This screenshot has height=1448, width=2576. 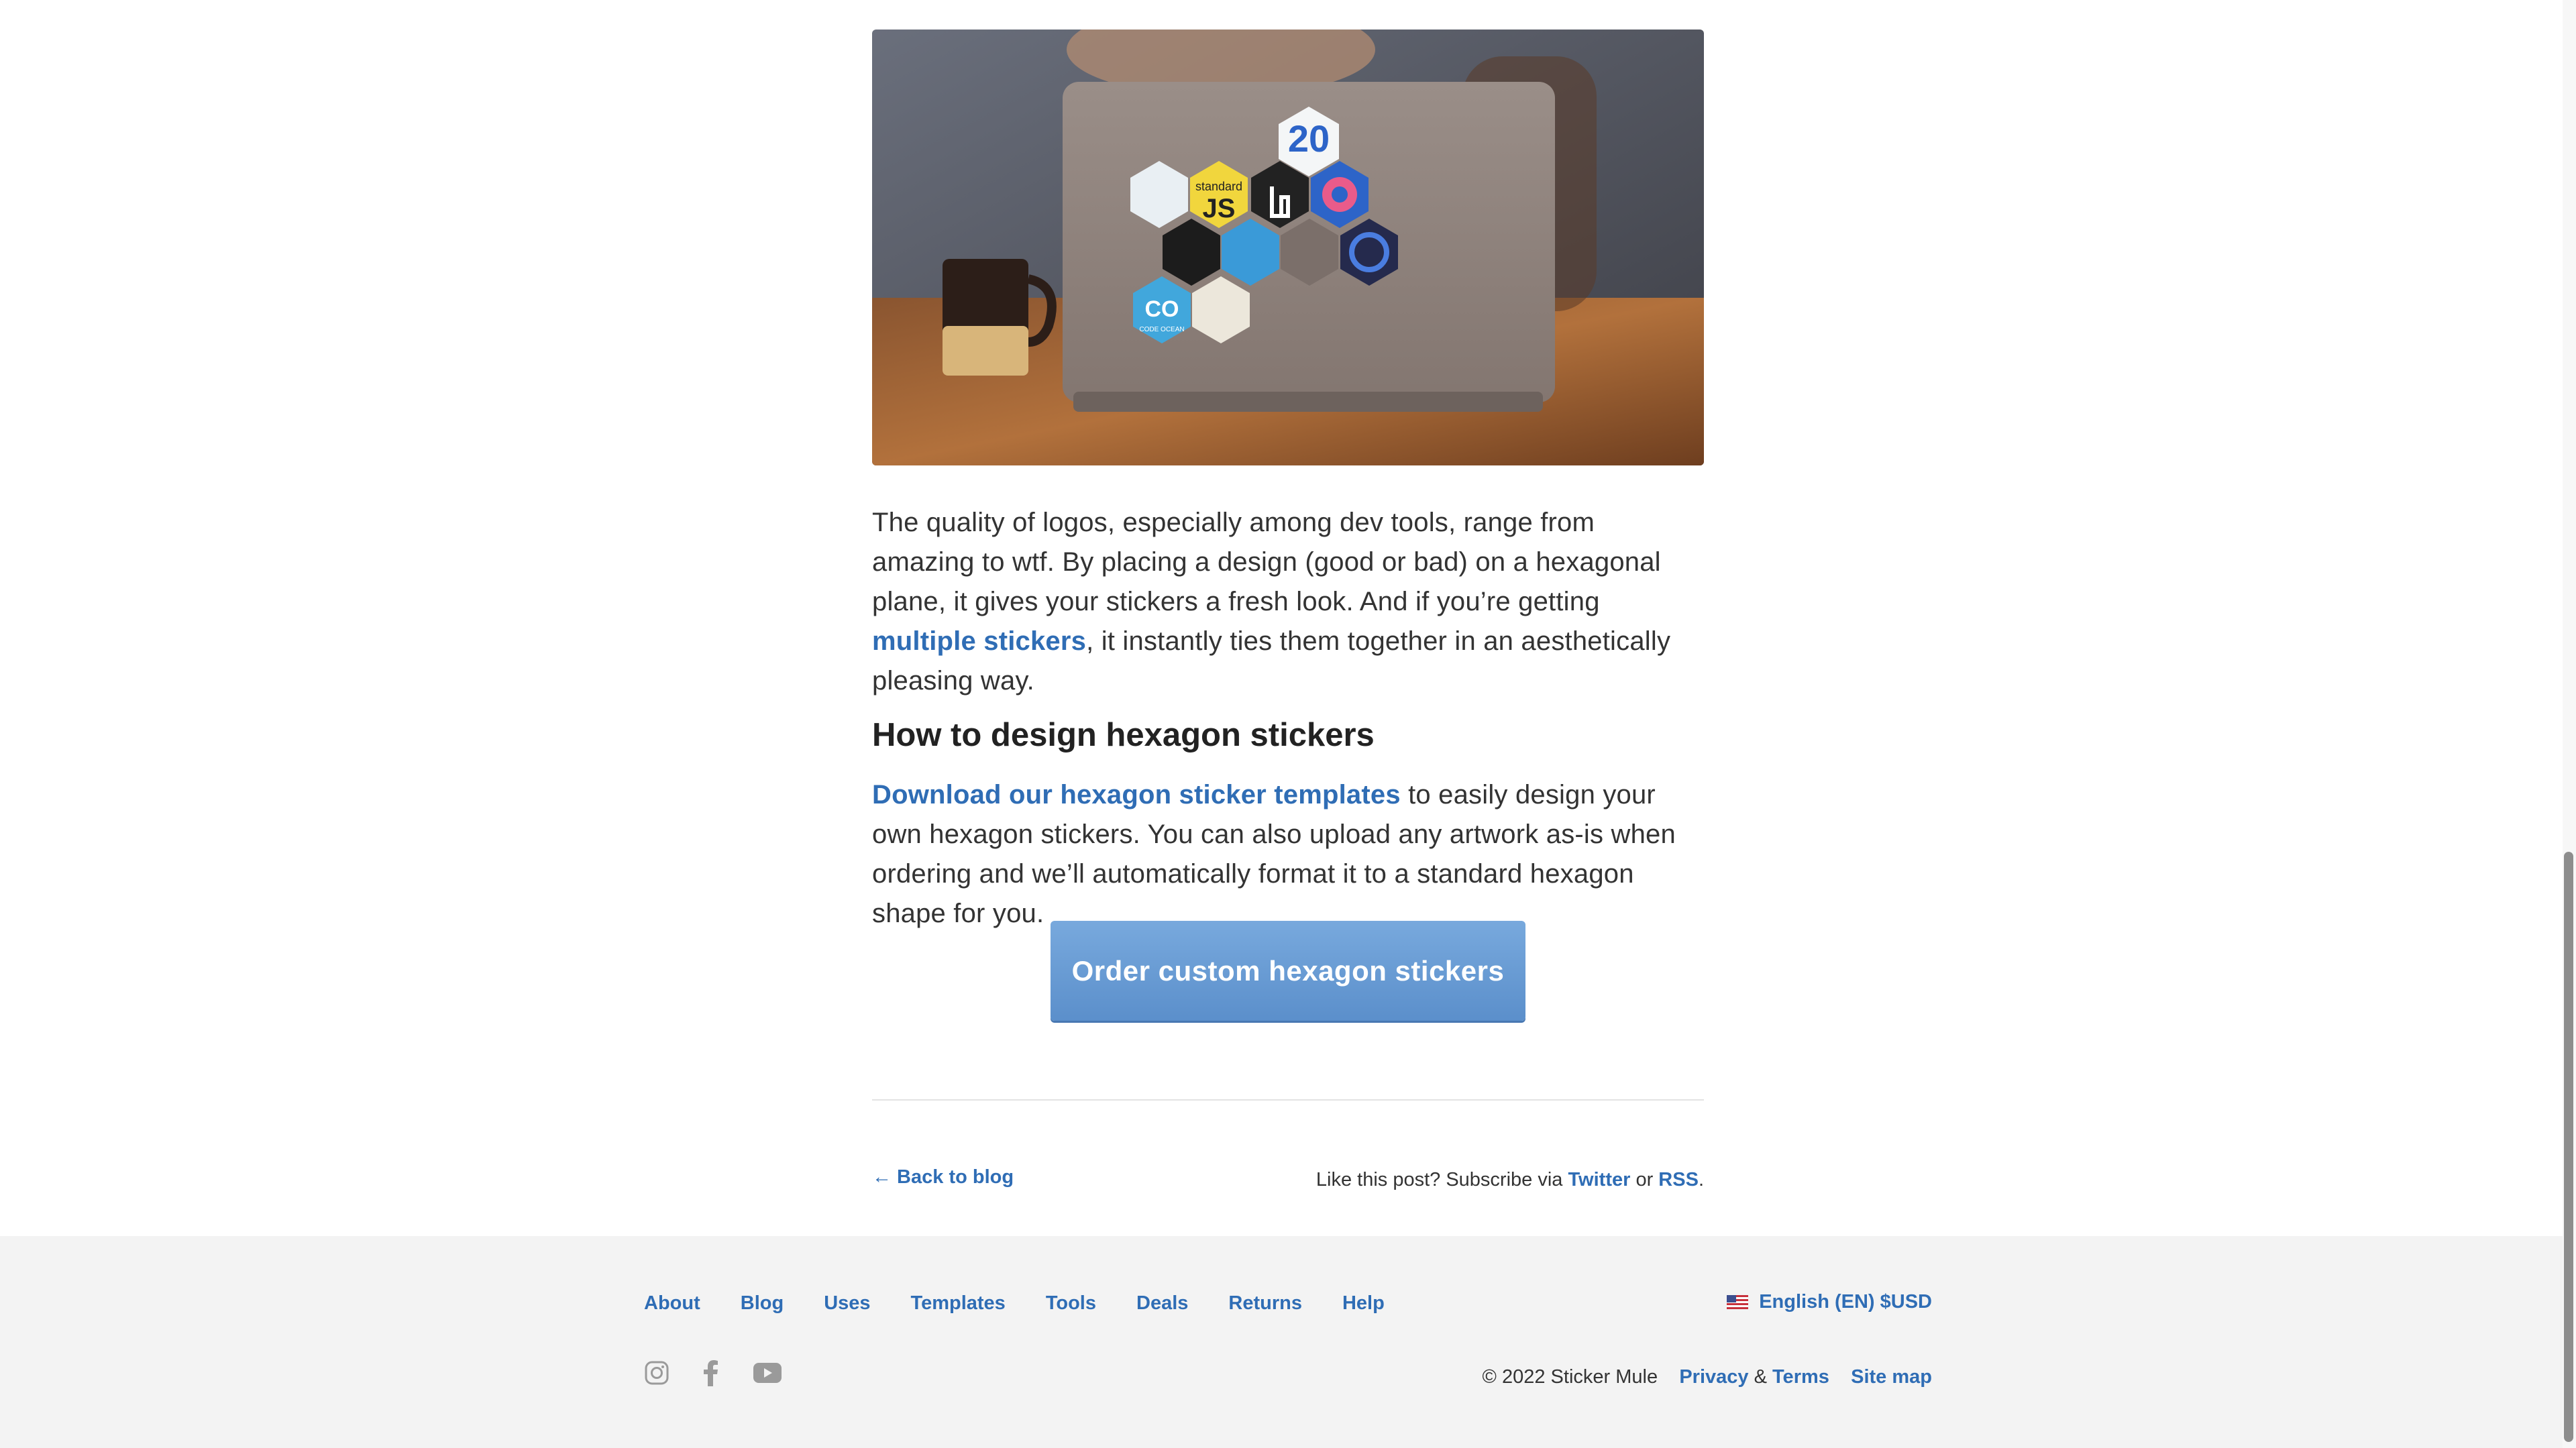 What do you see at coordinates (656, 1374) in the screenshot?
I see `instagram-icon` at bounding box center [656, 1374].